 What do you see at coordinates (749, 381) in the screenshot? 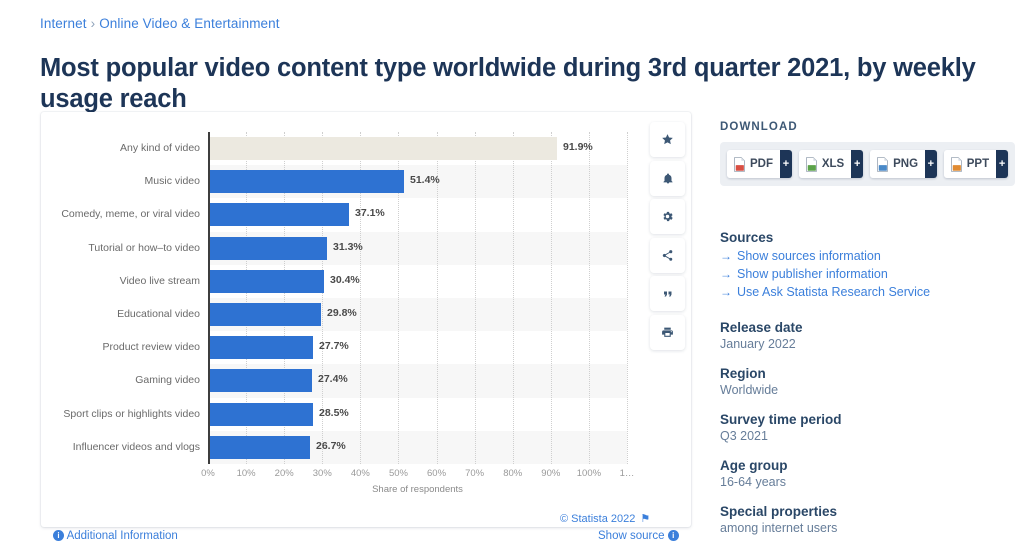
I see `meta-section-region: Region Worldwide` at bounding box center [749, 381].